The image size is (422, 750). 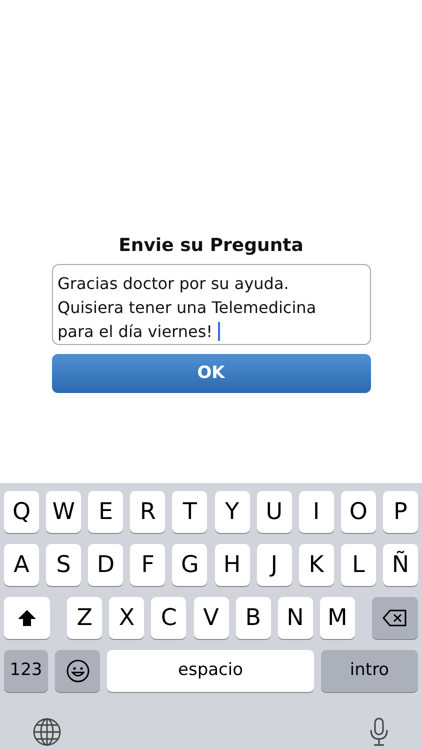 I want to click on text-cursor, so click(x=219, y=331).